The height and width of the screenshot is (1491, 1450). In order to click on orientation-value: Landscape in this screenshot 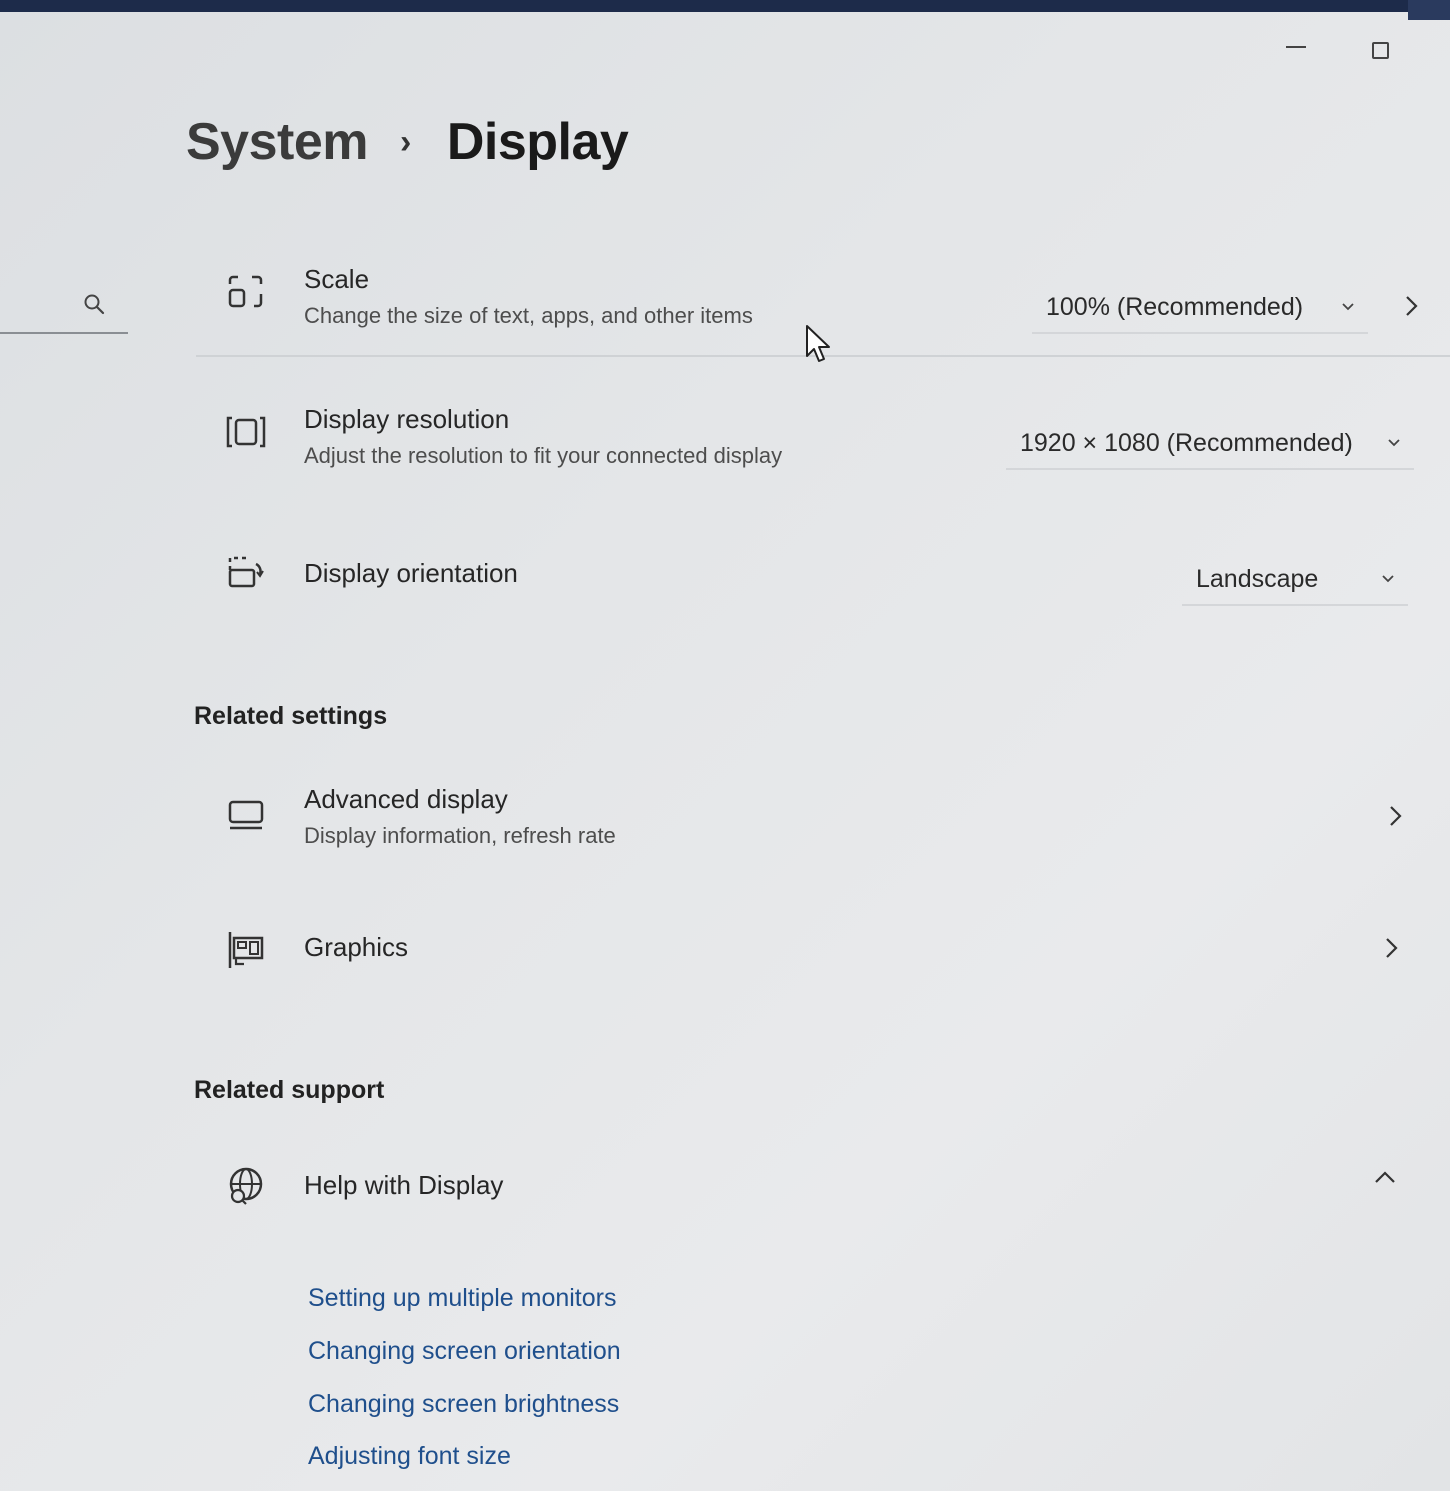, I will do `click(1257, 578)`.